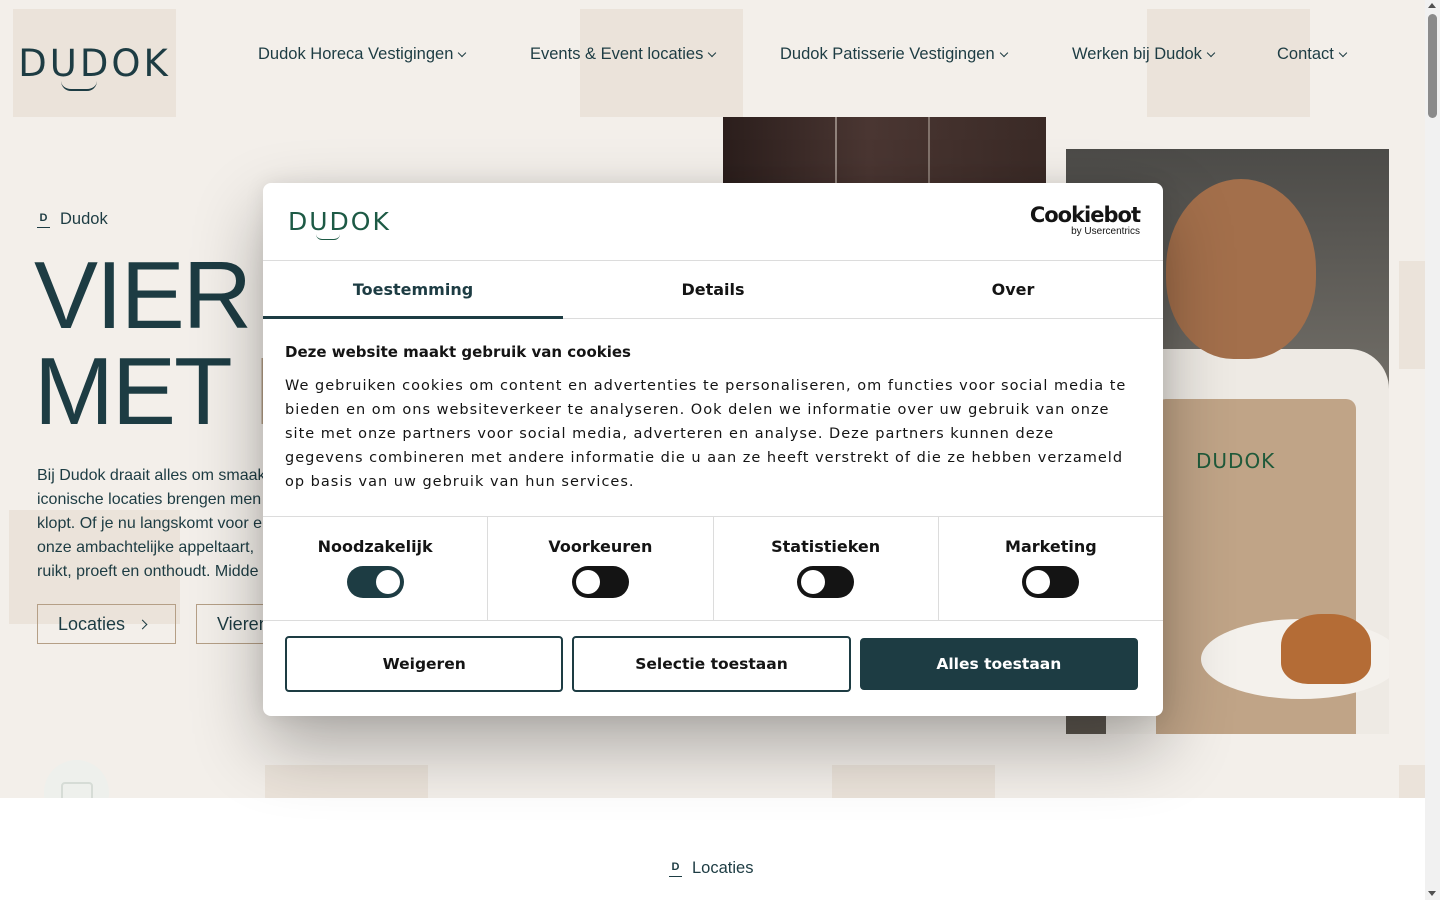 The image size is (1440, 900). Describe the element at coordinates (713, 222) in the screenshot. I see `dialog-header: DUDOK Cookiebot by Usercentrics` at that location.